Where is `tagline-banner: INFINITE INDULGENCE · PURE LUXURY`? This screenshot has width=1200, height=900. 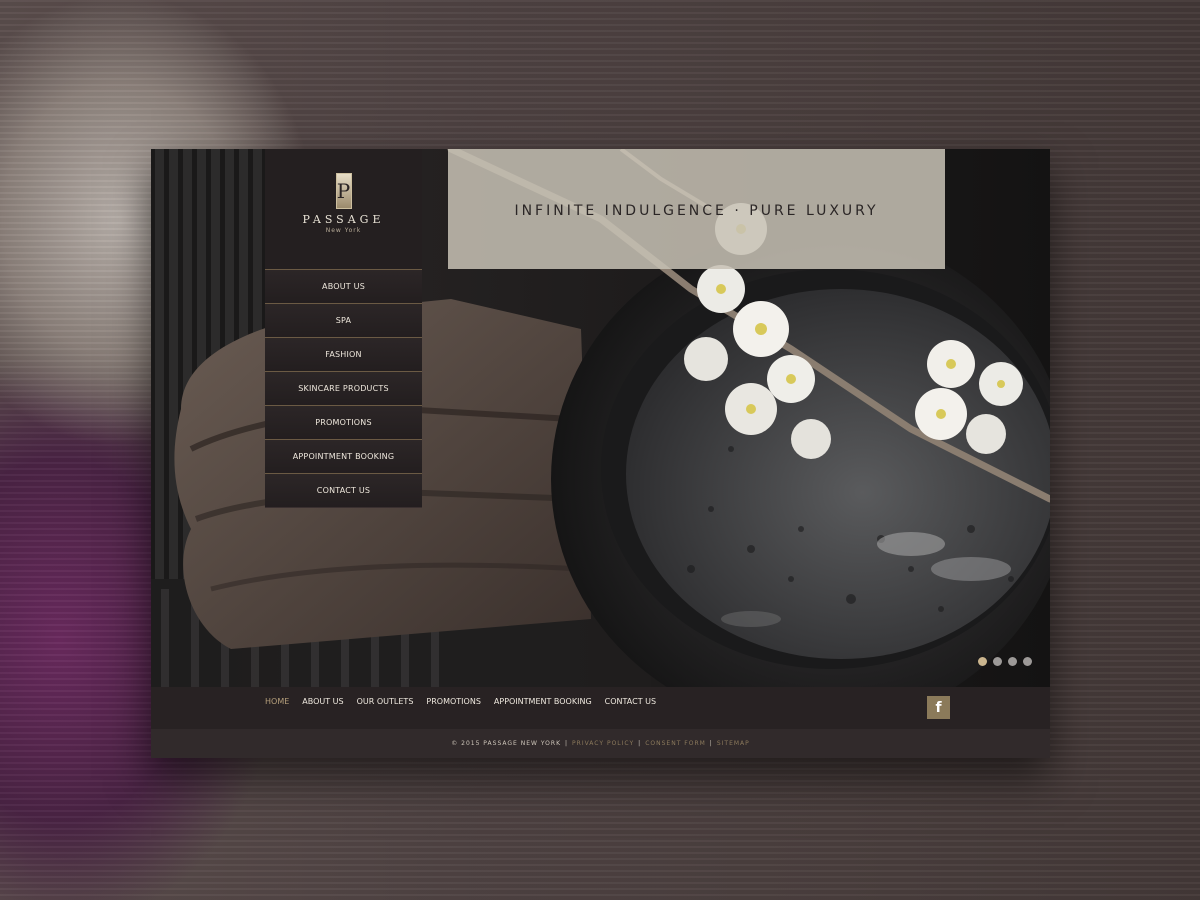
tagline-banner: INFINITE INDULGENCE · PURE LUXURY is located at coordinates (696, 209).